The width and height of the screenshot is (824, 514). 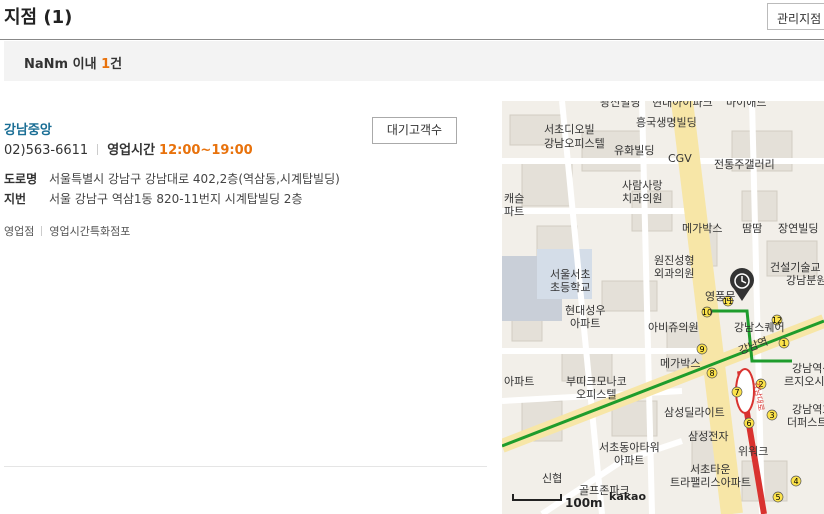 What do you see at coordinates (798, 228) in the screenshot?
I see `map-label: 장연빌딩` at bounding box center [798, 228].